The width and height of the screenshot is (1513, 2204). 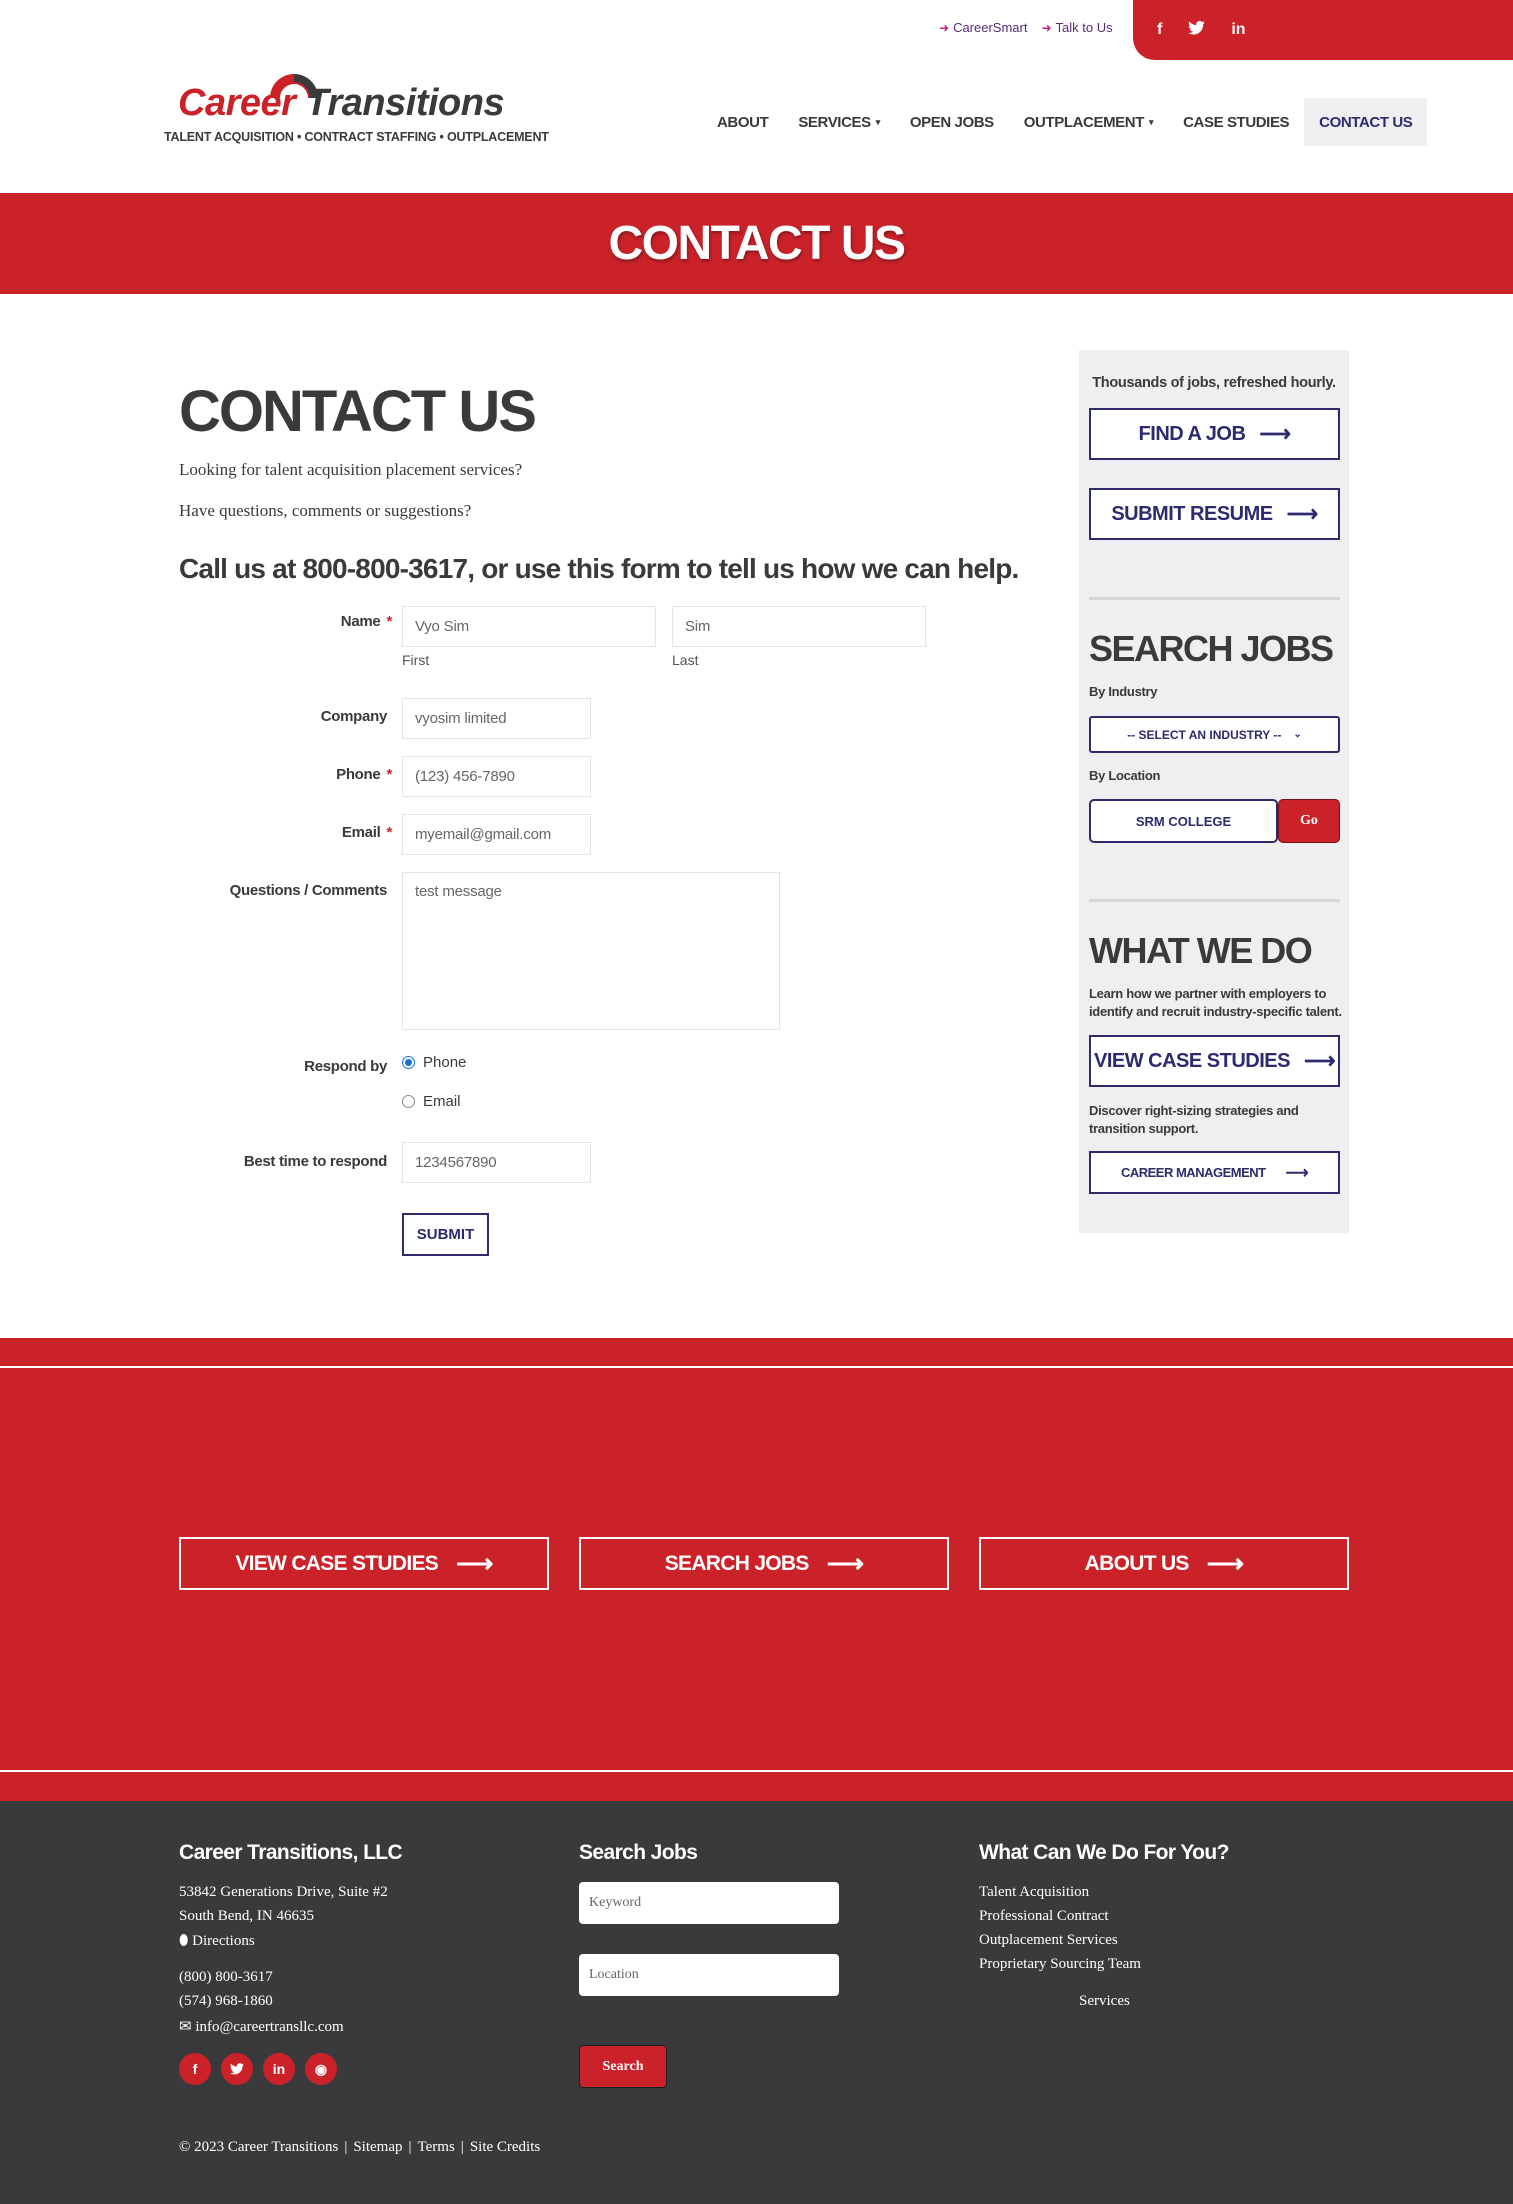 What do you see at coordinates (952, 122) in the screenshot?
I see `nav-open-jobs: OPEN JOBS` at bounding box center [952, 122].